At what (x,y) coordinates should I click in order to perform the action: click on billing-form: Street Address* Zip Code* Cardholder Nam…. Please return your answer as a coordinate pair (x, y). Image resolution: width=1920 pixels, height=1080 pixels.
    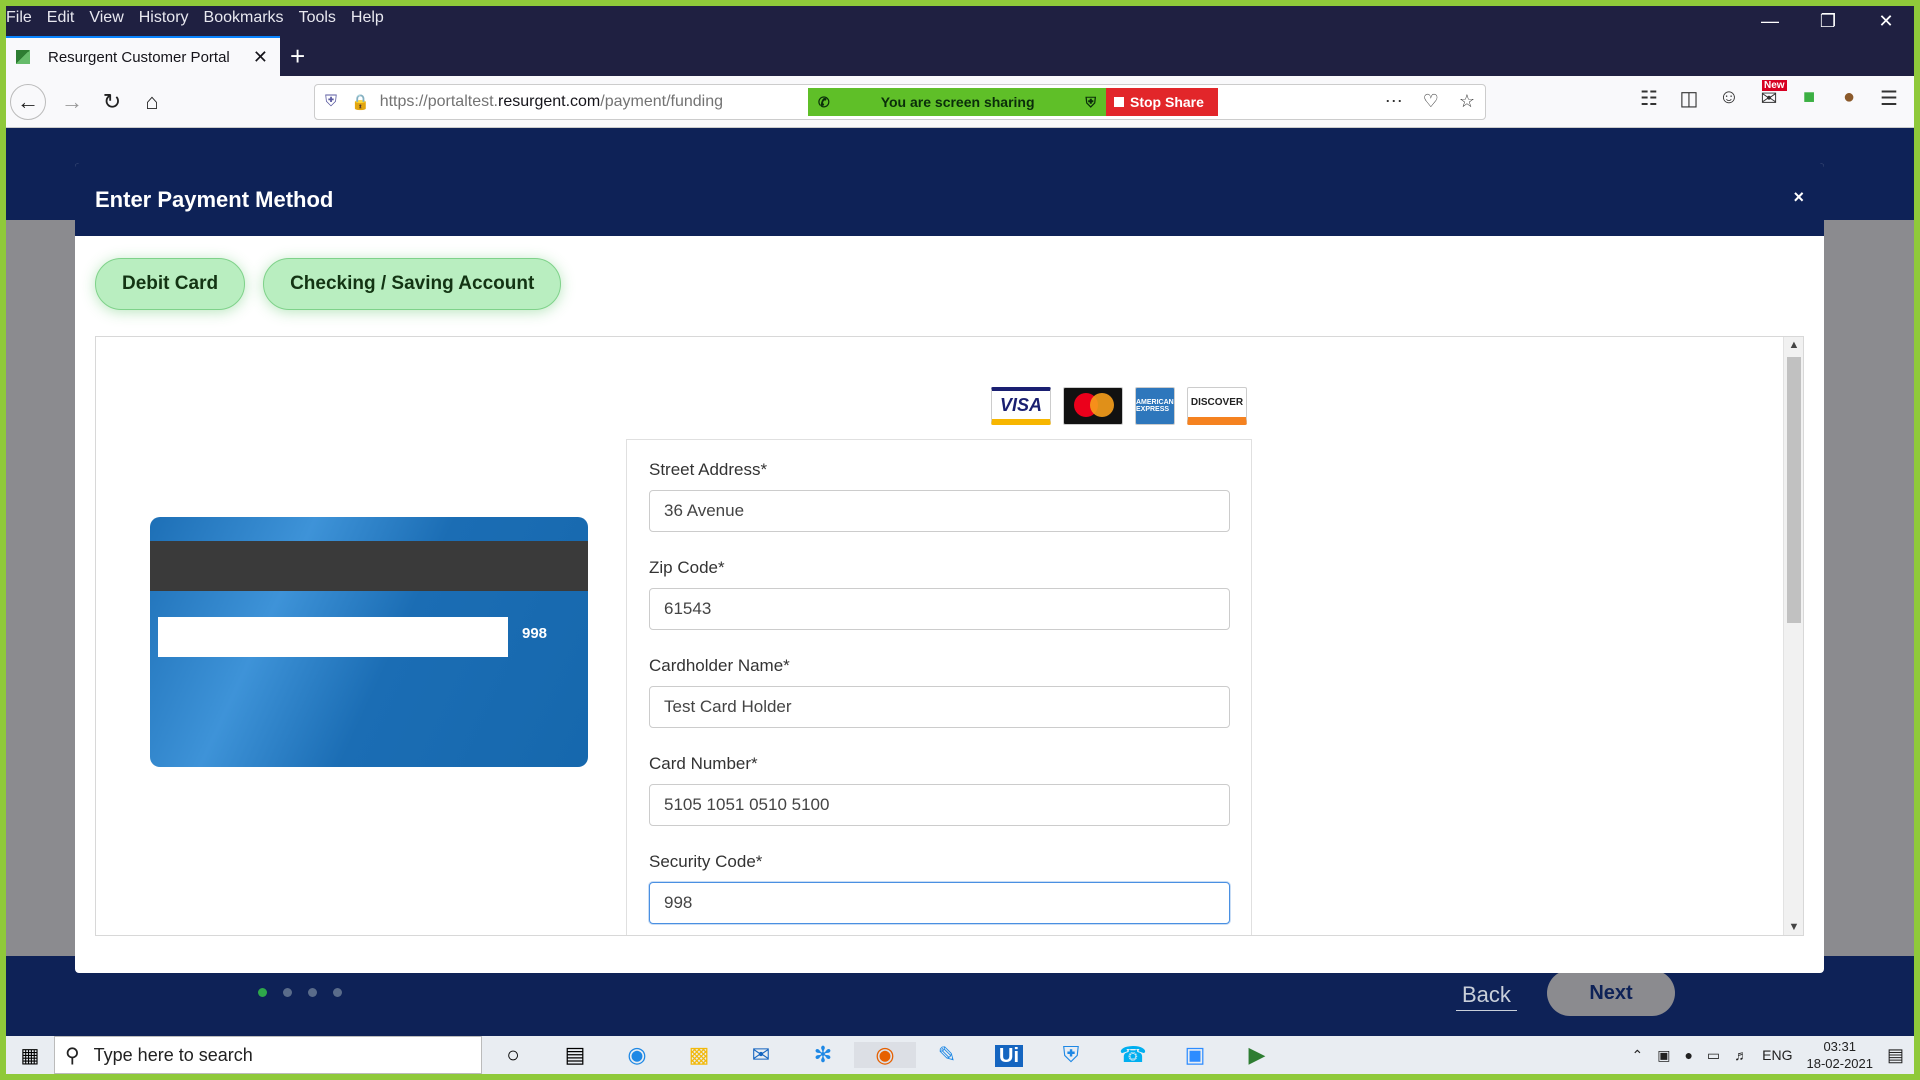
    Looking at the image, I should click on (939, 687).